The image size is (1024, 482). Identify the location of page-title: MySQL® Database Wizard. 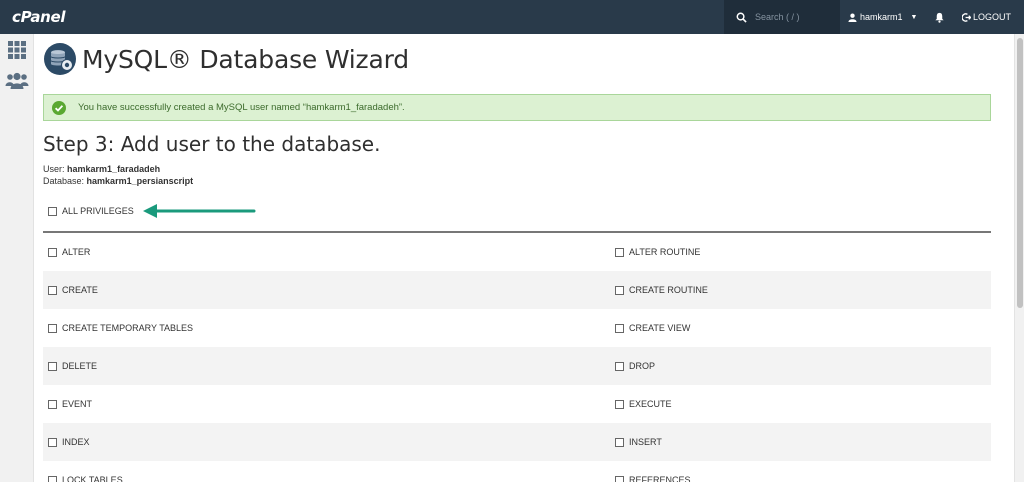
(245, 59).